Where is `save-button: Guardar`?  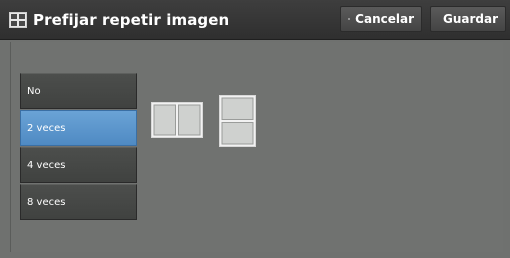 save-button: Guardar is located at coordinates (468, 19).